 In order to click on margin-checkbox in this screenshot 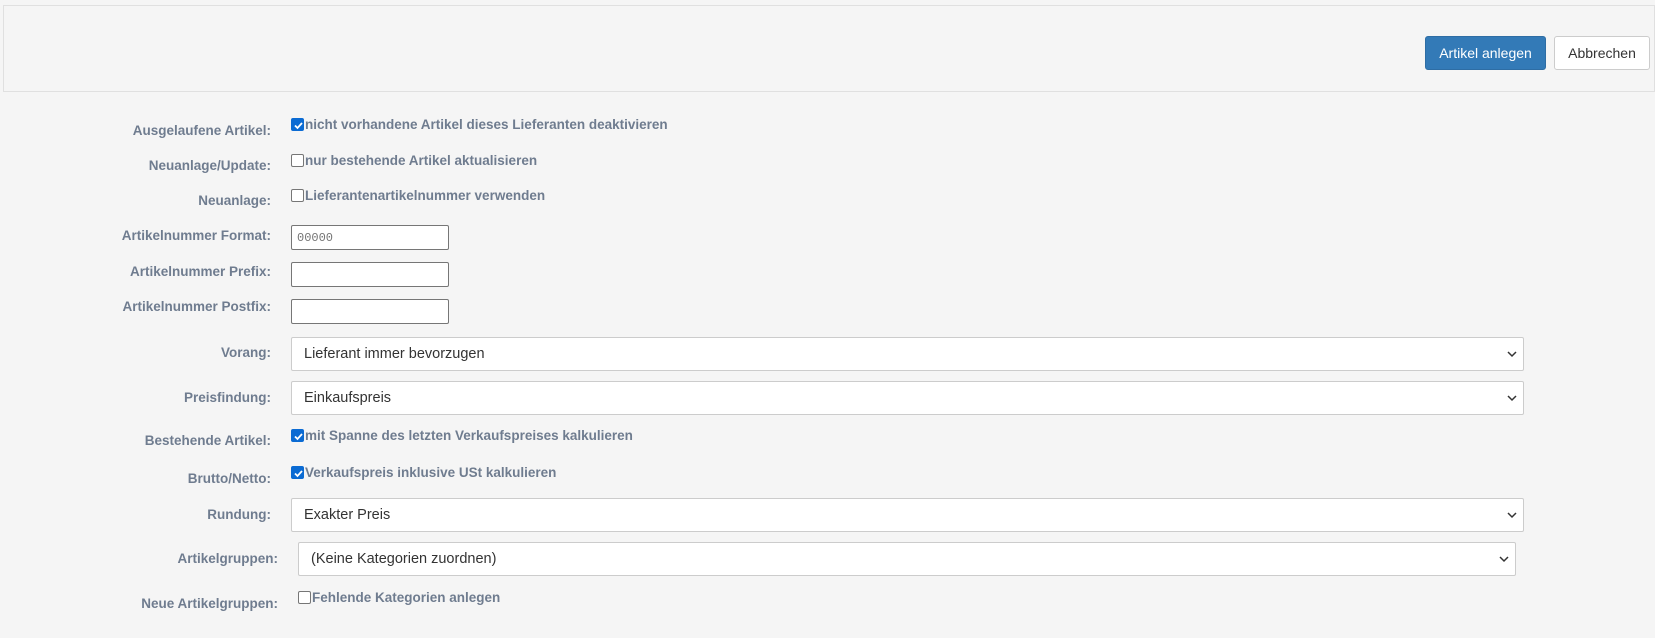, I will do `click(297, 435)`.